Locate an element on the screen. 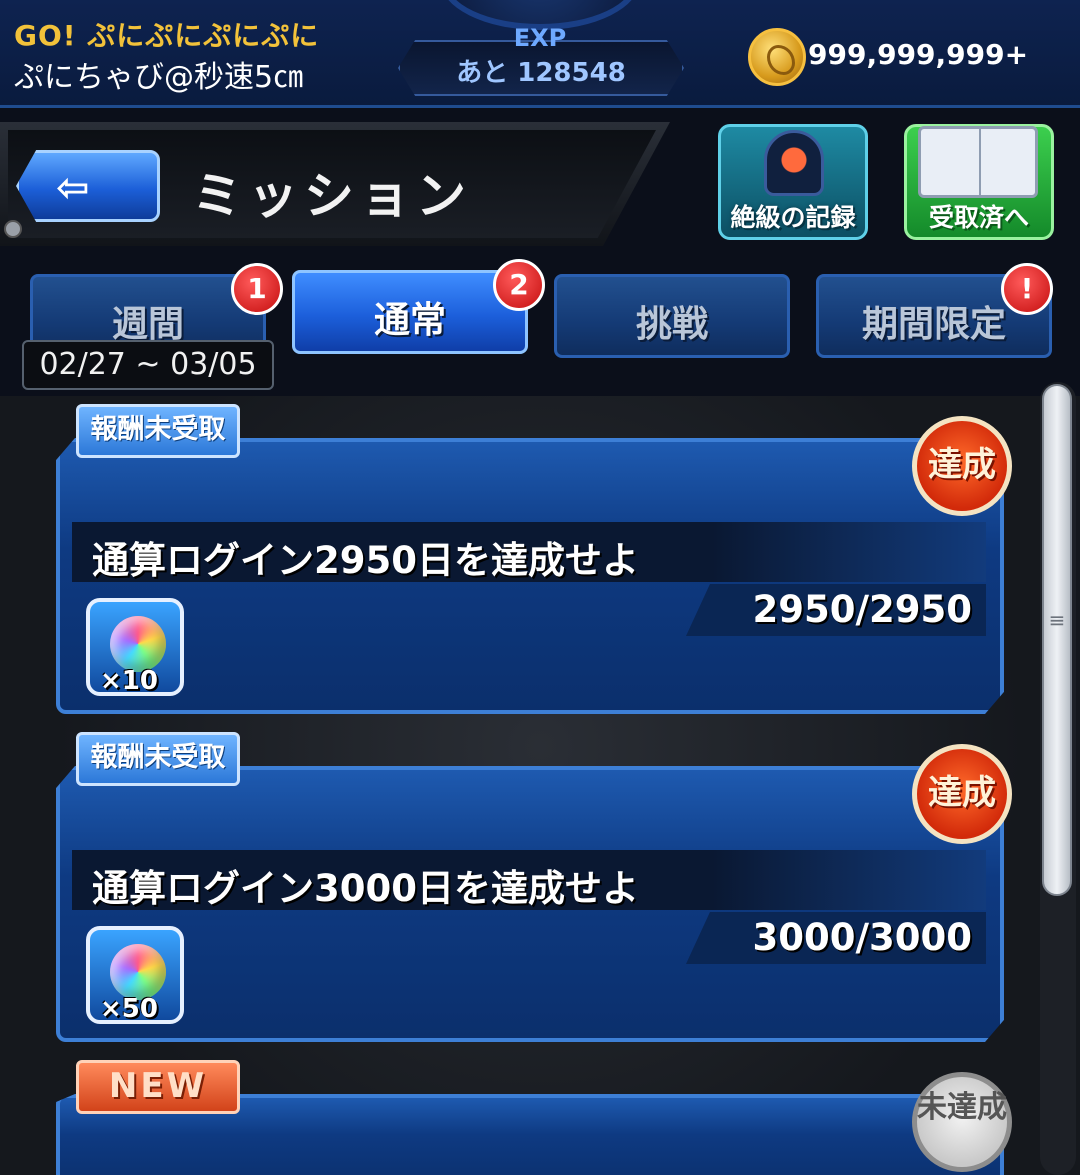 The width and height of the screenshot is (1080, 1175). tab-challenge: 挑戦 is located at coordinates (672, 316).